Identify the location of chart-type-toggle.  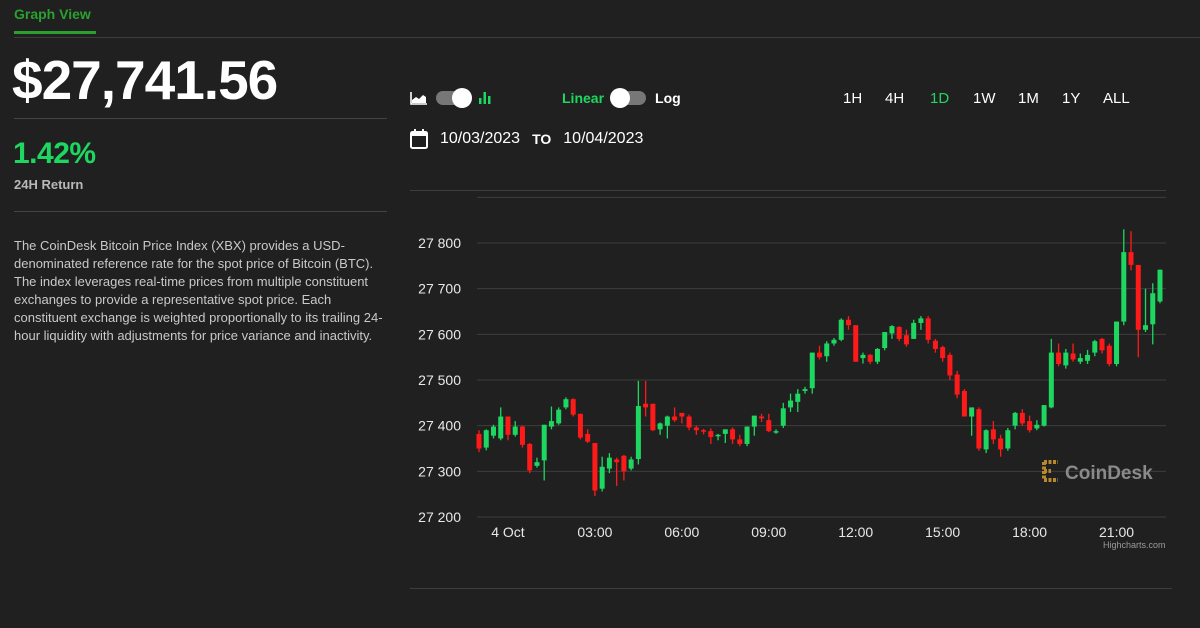
(454, 98).